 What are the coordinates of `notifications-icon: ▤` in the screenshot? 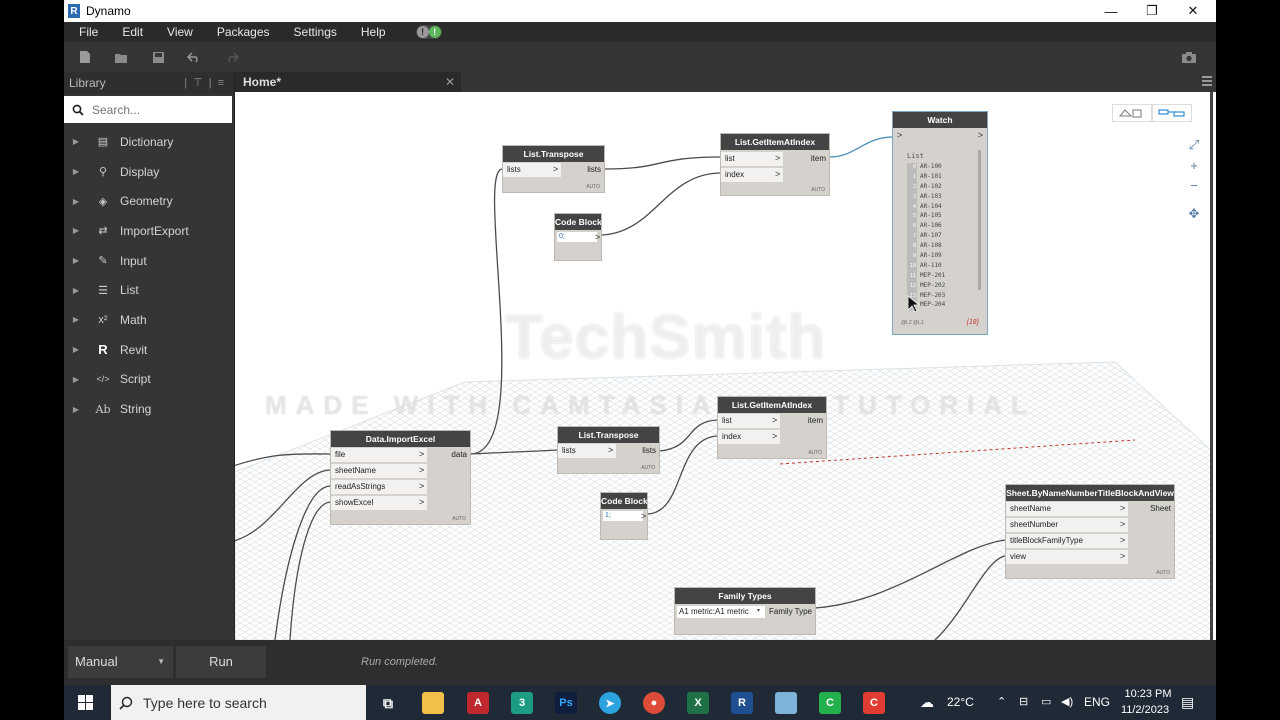 It's located at (1187, 702).